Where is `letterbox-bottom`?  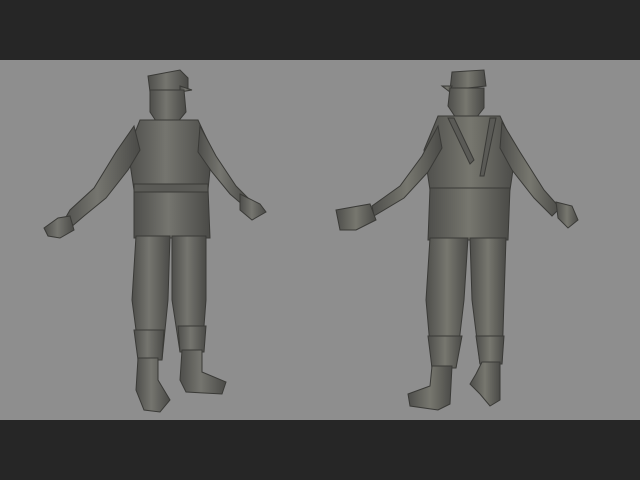
letterbox-bottom is located at coordinates (320, 450).